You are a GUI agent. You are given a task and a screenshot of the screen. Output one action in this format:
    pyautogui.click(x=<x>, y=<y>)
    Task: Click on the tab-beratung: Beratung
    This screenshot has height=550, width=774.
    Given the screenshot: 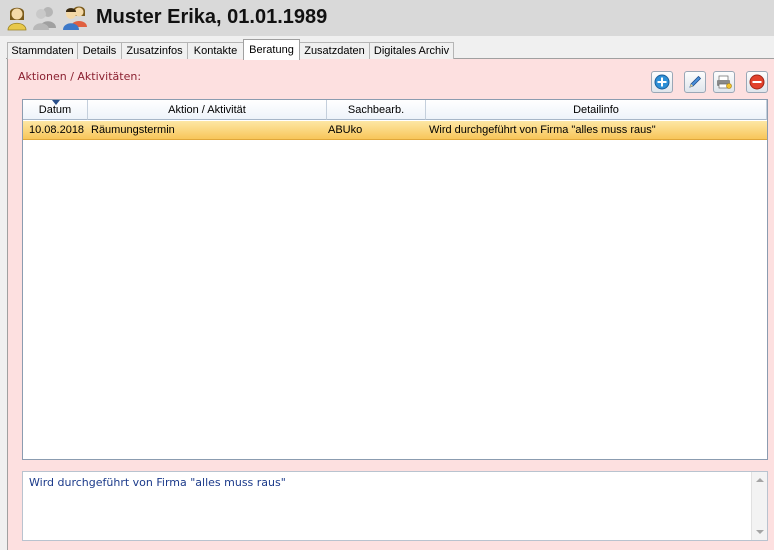 What is the action you would take?
    pyautogui.click(x=271, y=49)
    